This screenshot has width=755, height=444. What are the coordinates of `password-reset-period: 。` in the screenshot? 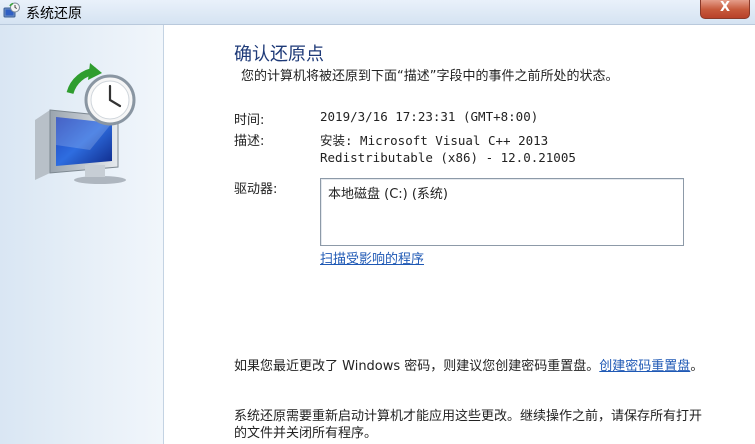 It's located at (697, 366).